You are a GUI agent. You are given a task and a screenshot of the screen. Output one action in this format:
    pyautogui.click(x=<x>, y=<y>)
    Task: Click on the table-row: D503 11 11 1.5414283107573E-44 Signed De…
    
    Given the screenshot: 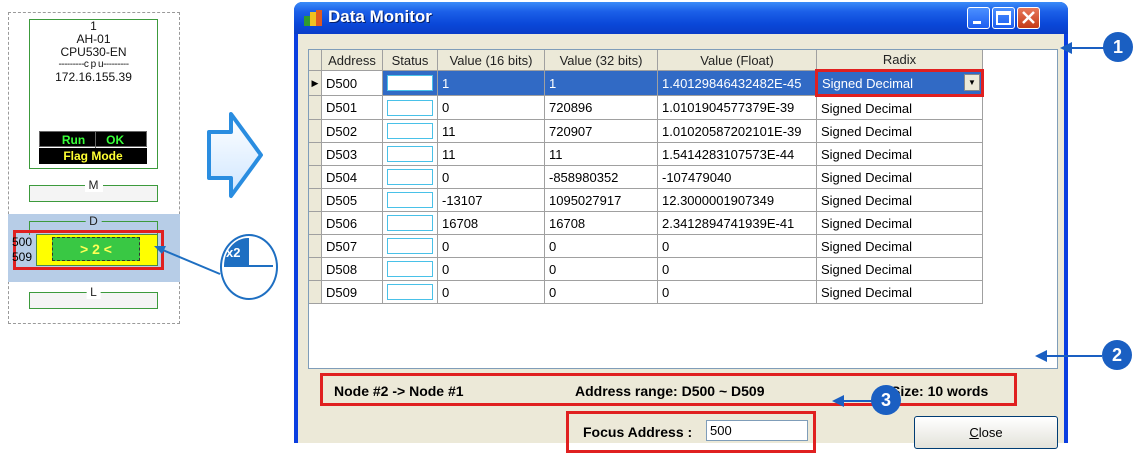 What is the action you would take?
    pyautogui.click(x=646, y=154)
    